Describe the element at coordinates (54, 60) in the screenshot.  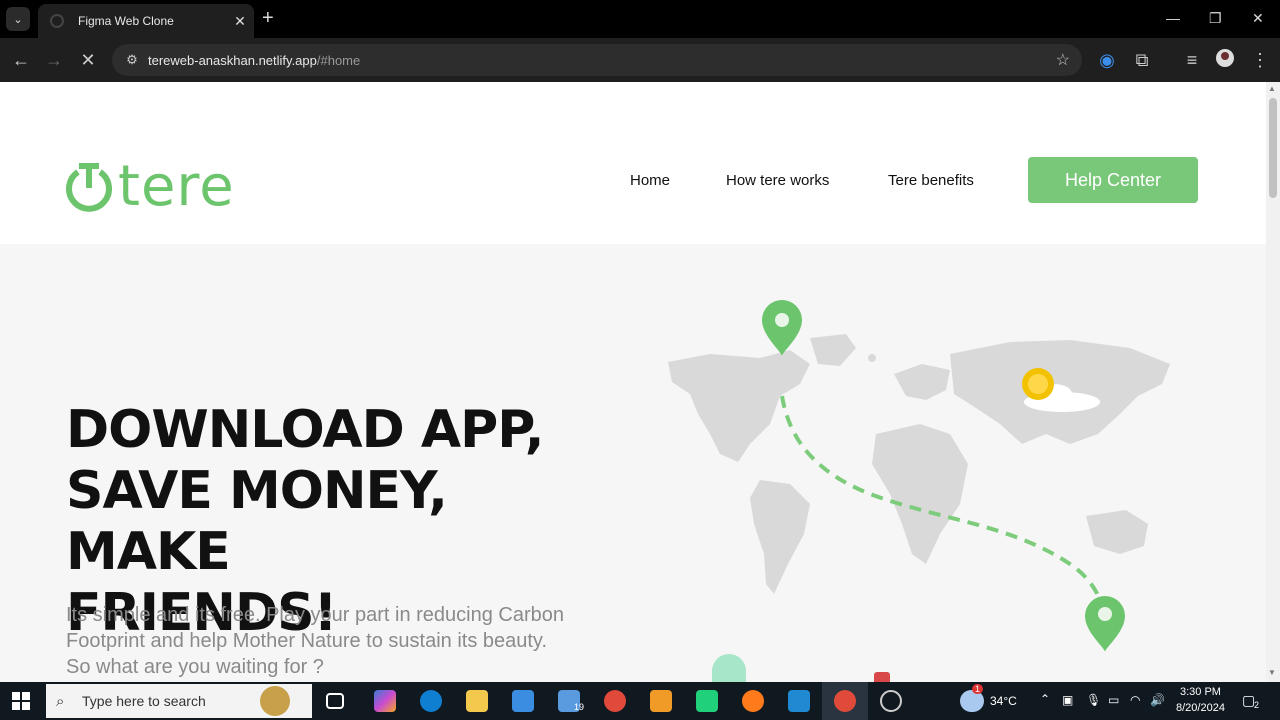
I see `forward-arrow-icon: →` at that location.